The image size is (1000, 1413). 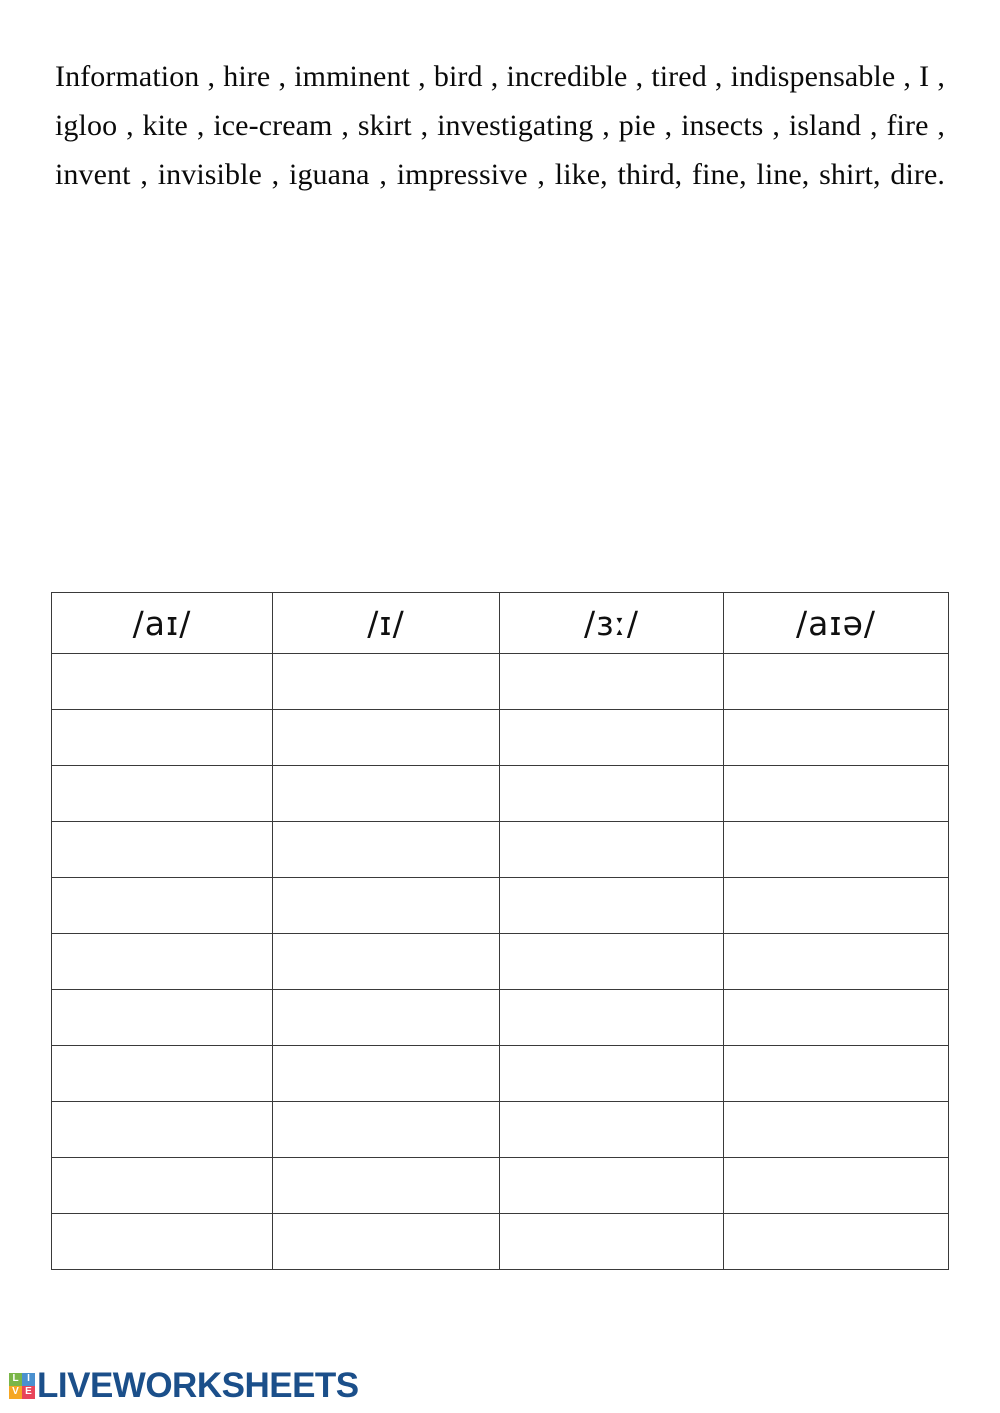 I want to click on phoneme-symbol: /ɪ/, so click(x=386, y=623).